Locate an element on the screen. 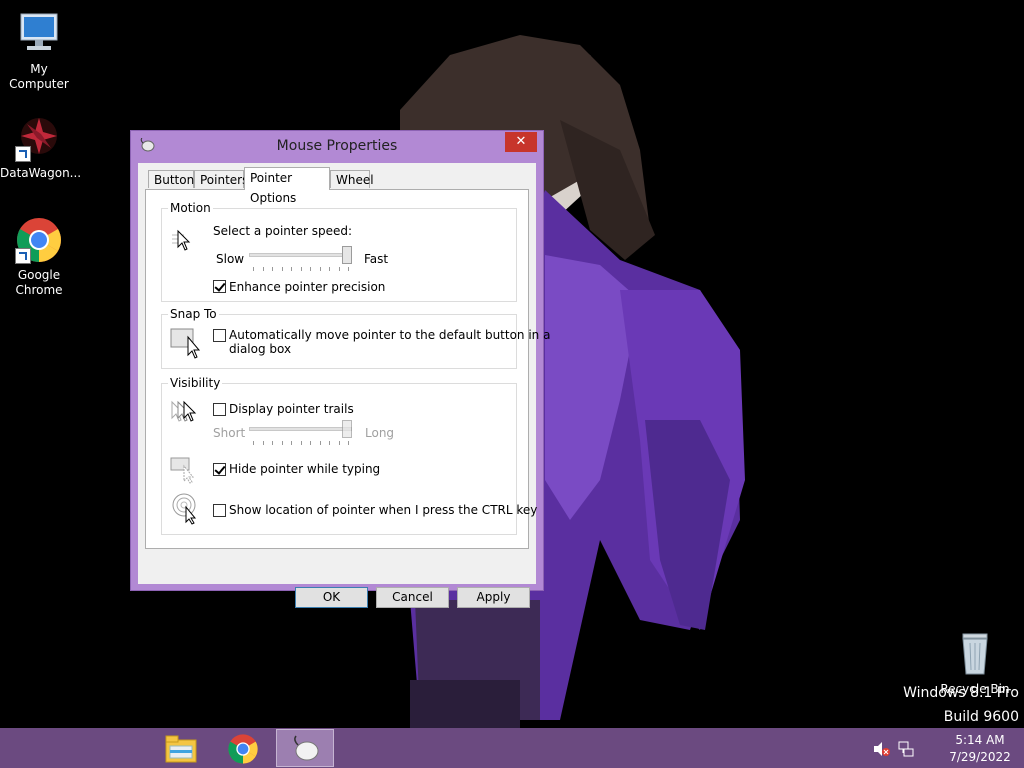 This screenshot has width=1024, height=768. hide-pointer-icon is located at coordinates (184, 471).